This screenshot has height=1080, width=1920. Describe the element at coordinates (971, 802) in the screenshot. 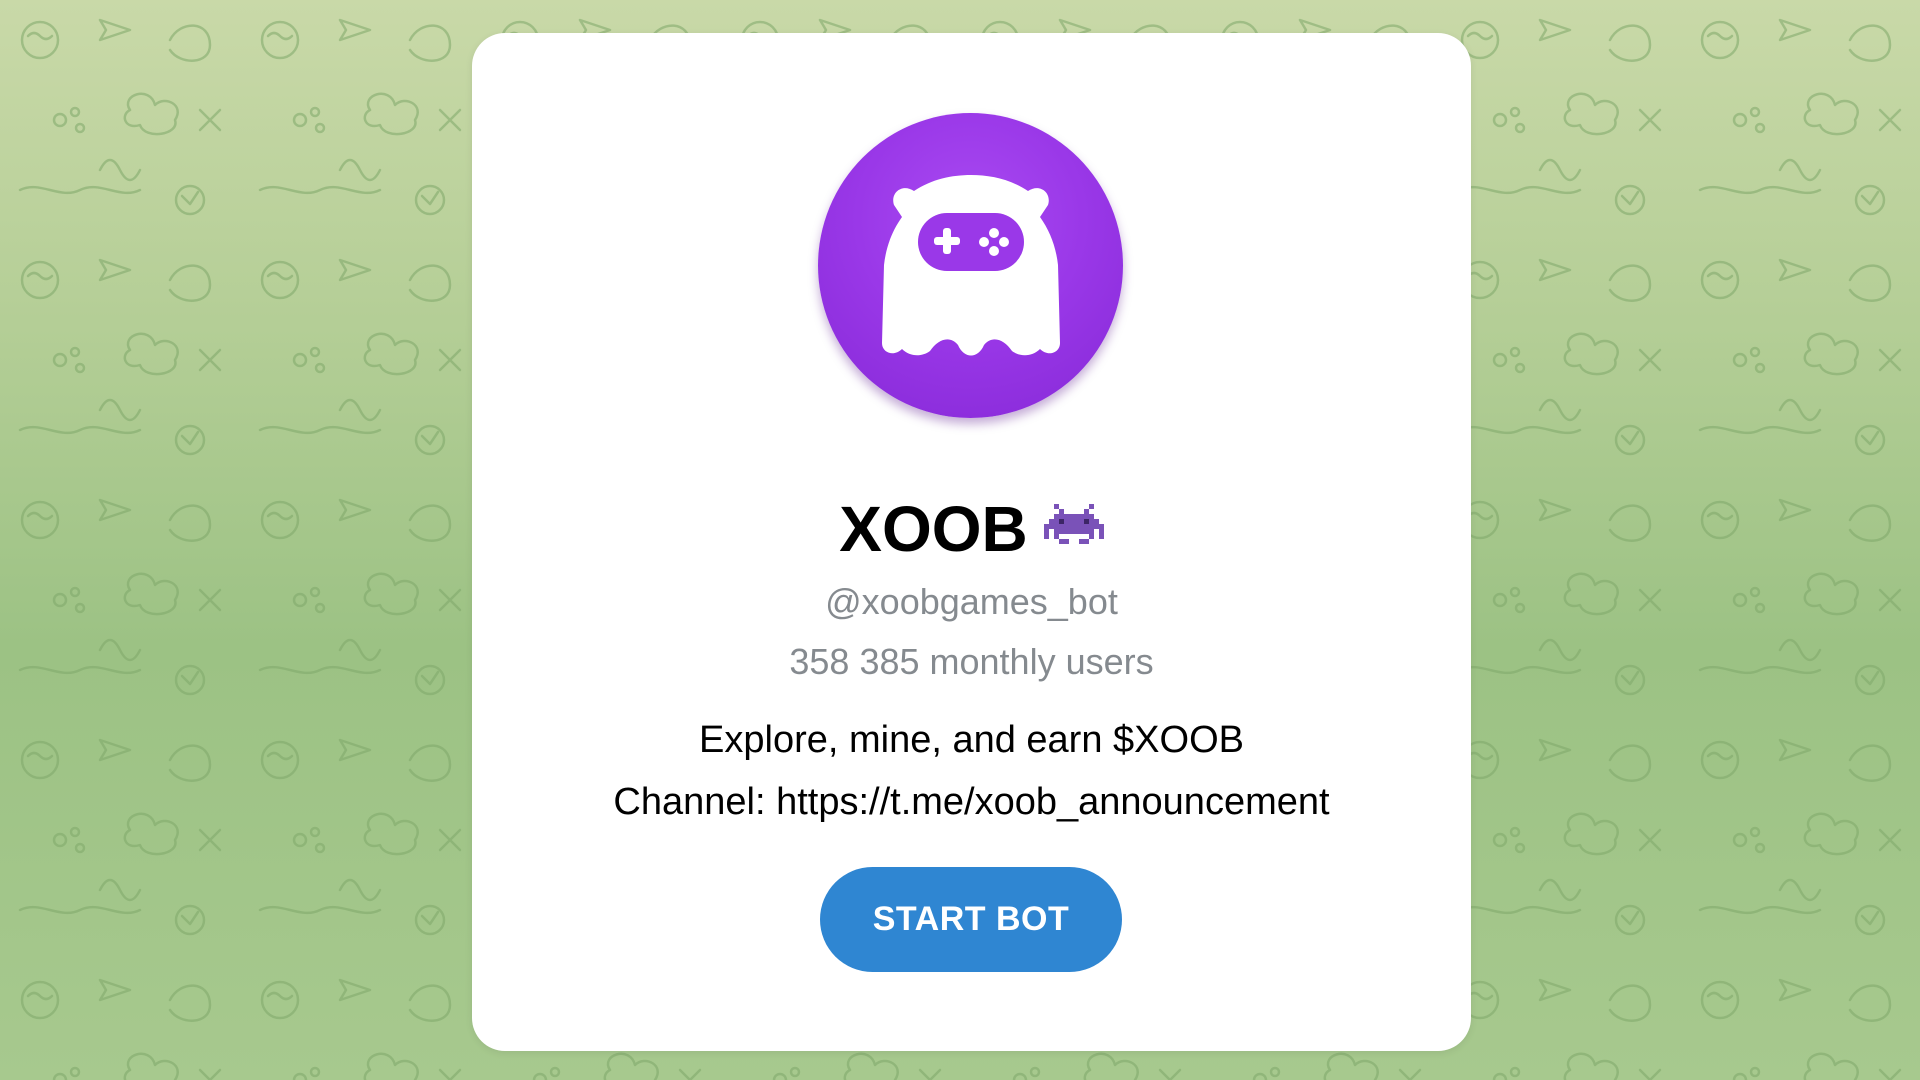

I see `bot-description-line-2: Channel: https://t.me/xoob_announcement` at that location.